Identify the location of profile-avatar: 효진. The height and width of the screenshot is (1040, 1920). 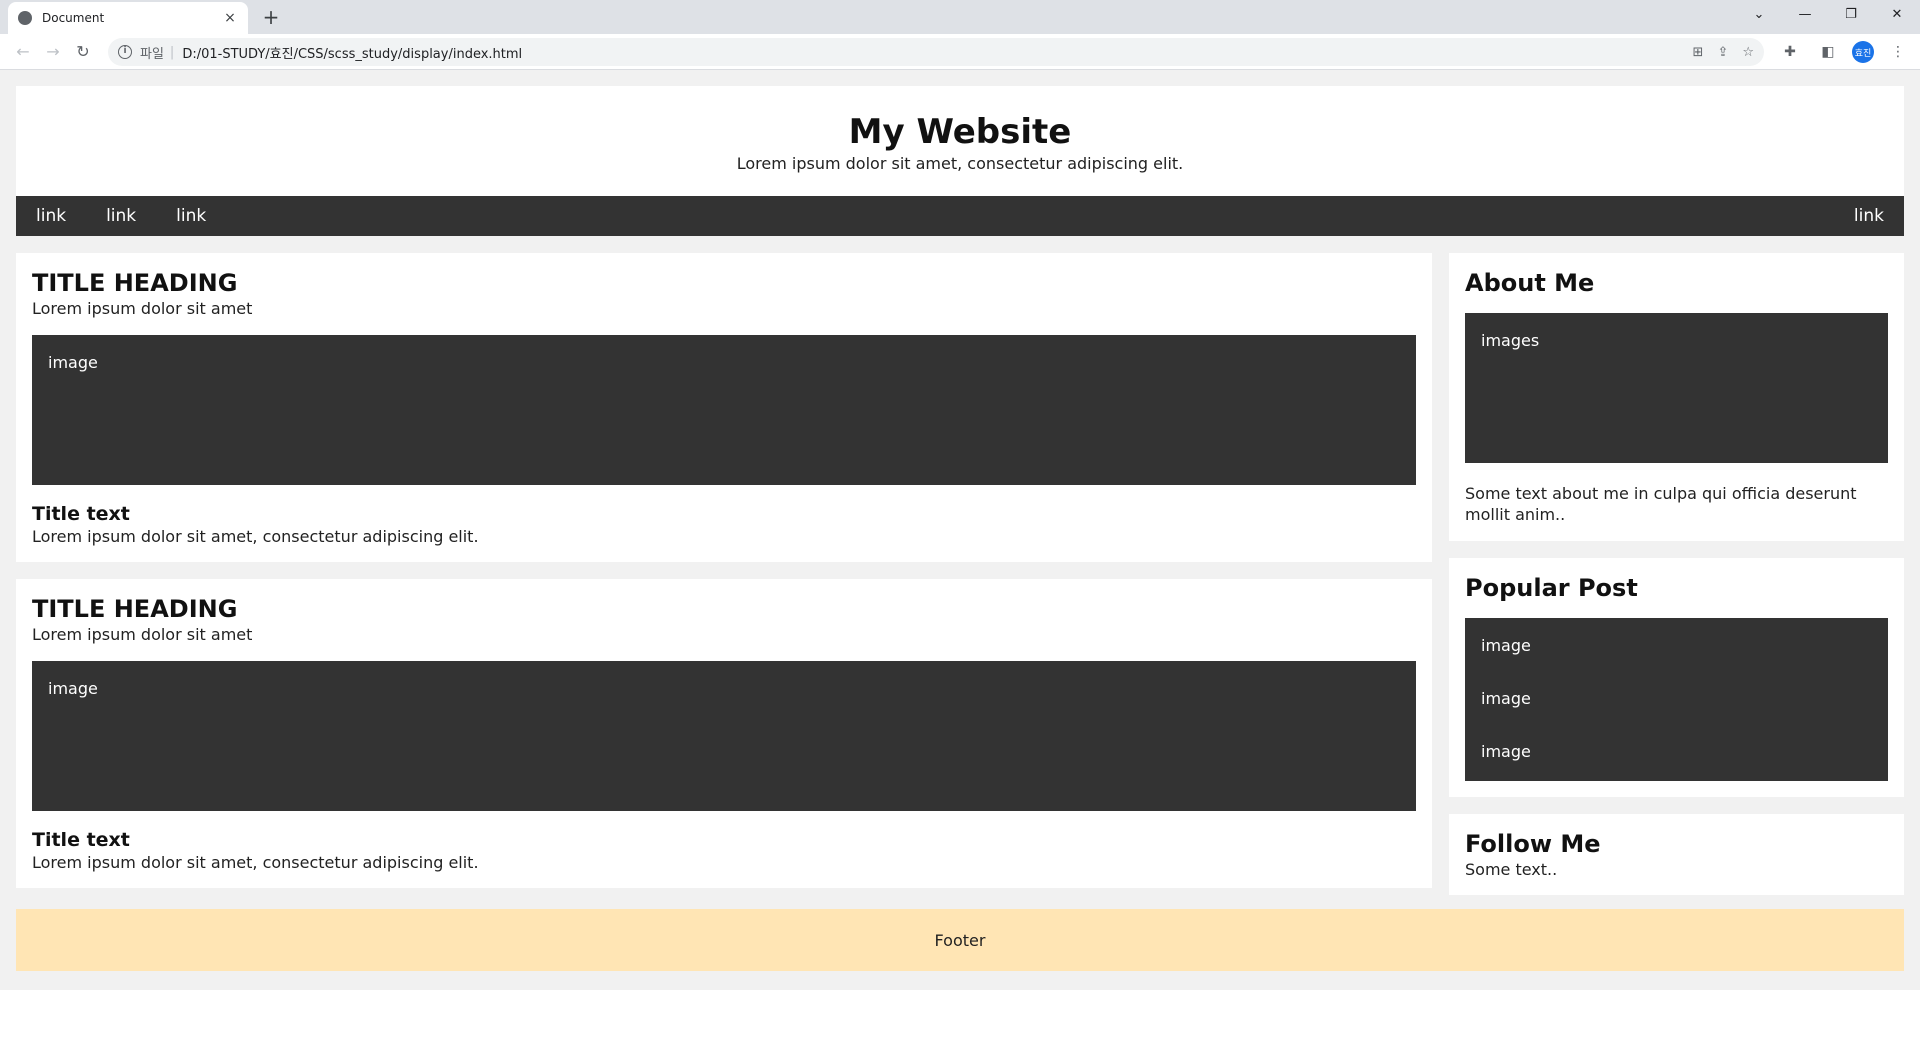
(1863, 52).